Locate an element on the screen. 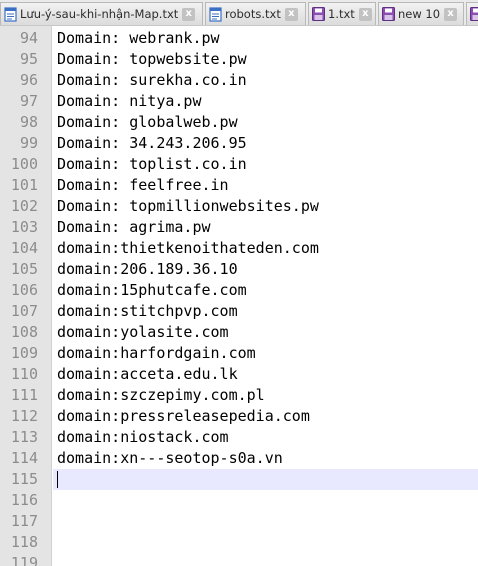 This screenshot has height=566, width=478. editor-line: 113 domain:niostack.com is located at coordinates (239, 437).